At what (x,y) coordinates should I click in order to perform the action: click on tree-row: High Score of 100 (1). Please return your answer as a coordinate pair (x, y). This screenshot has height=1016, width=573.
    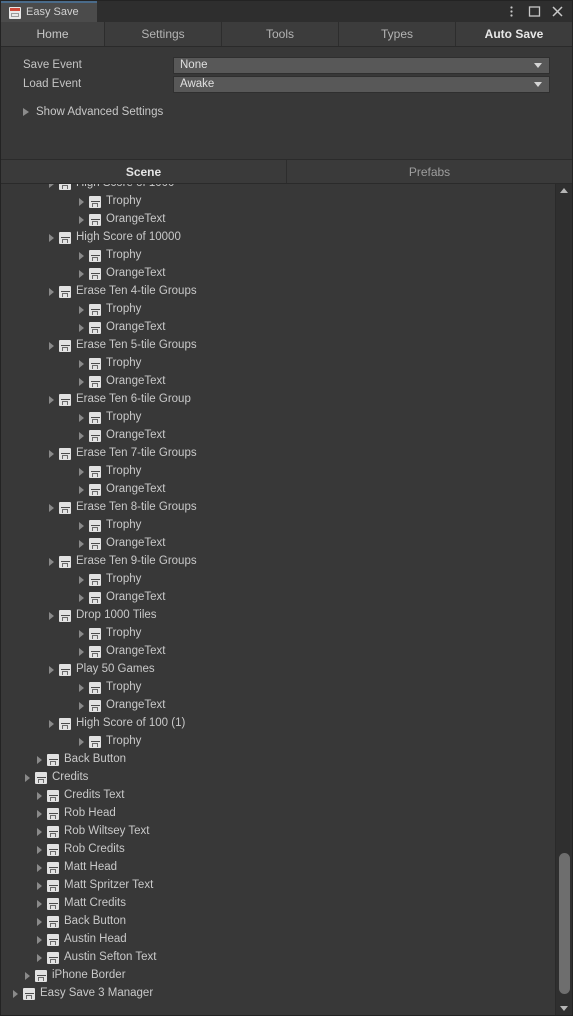
    Looking at the image, I should click on (278, 724).